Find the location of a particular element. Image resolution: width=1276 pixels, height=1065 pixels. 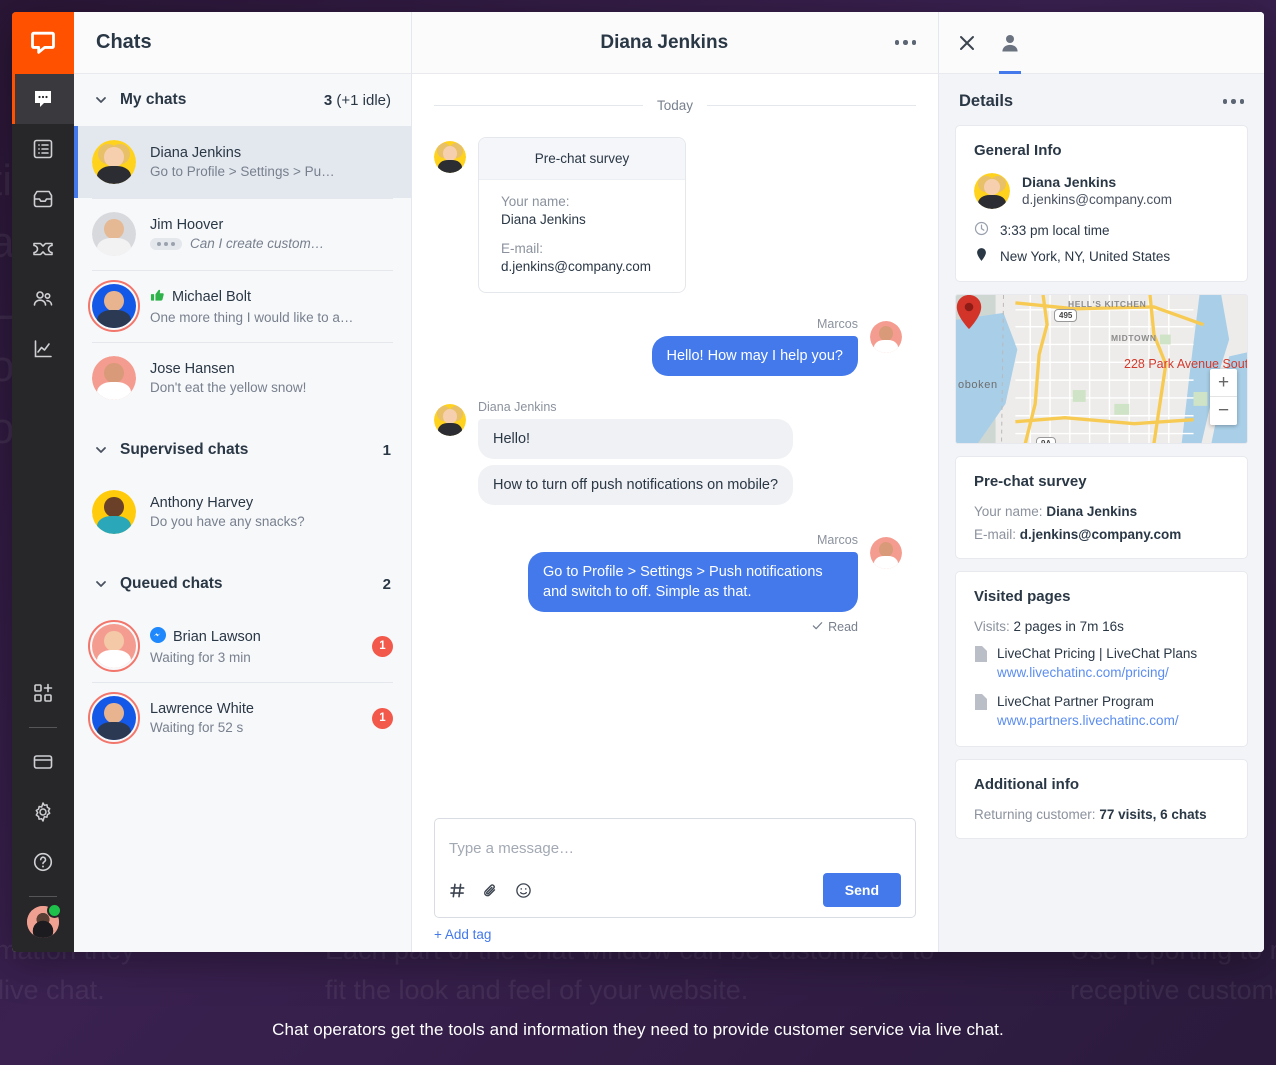

conversation-header: Diana Jenkins is located at coordinates (675, 43).